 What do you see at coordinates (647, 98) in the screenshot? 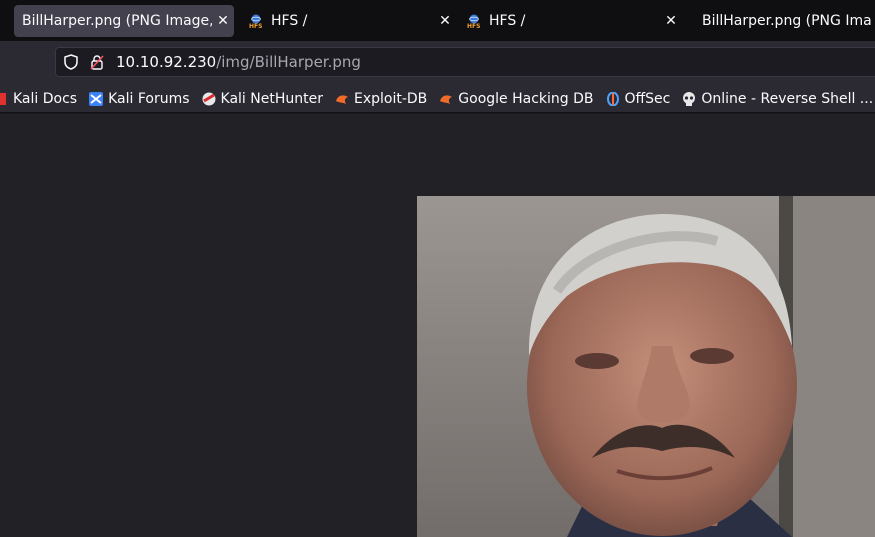
I see `bookmark-label: OffSec` at bounding box center [647, 98].